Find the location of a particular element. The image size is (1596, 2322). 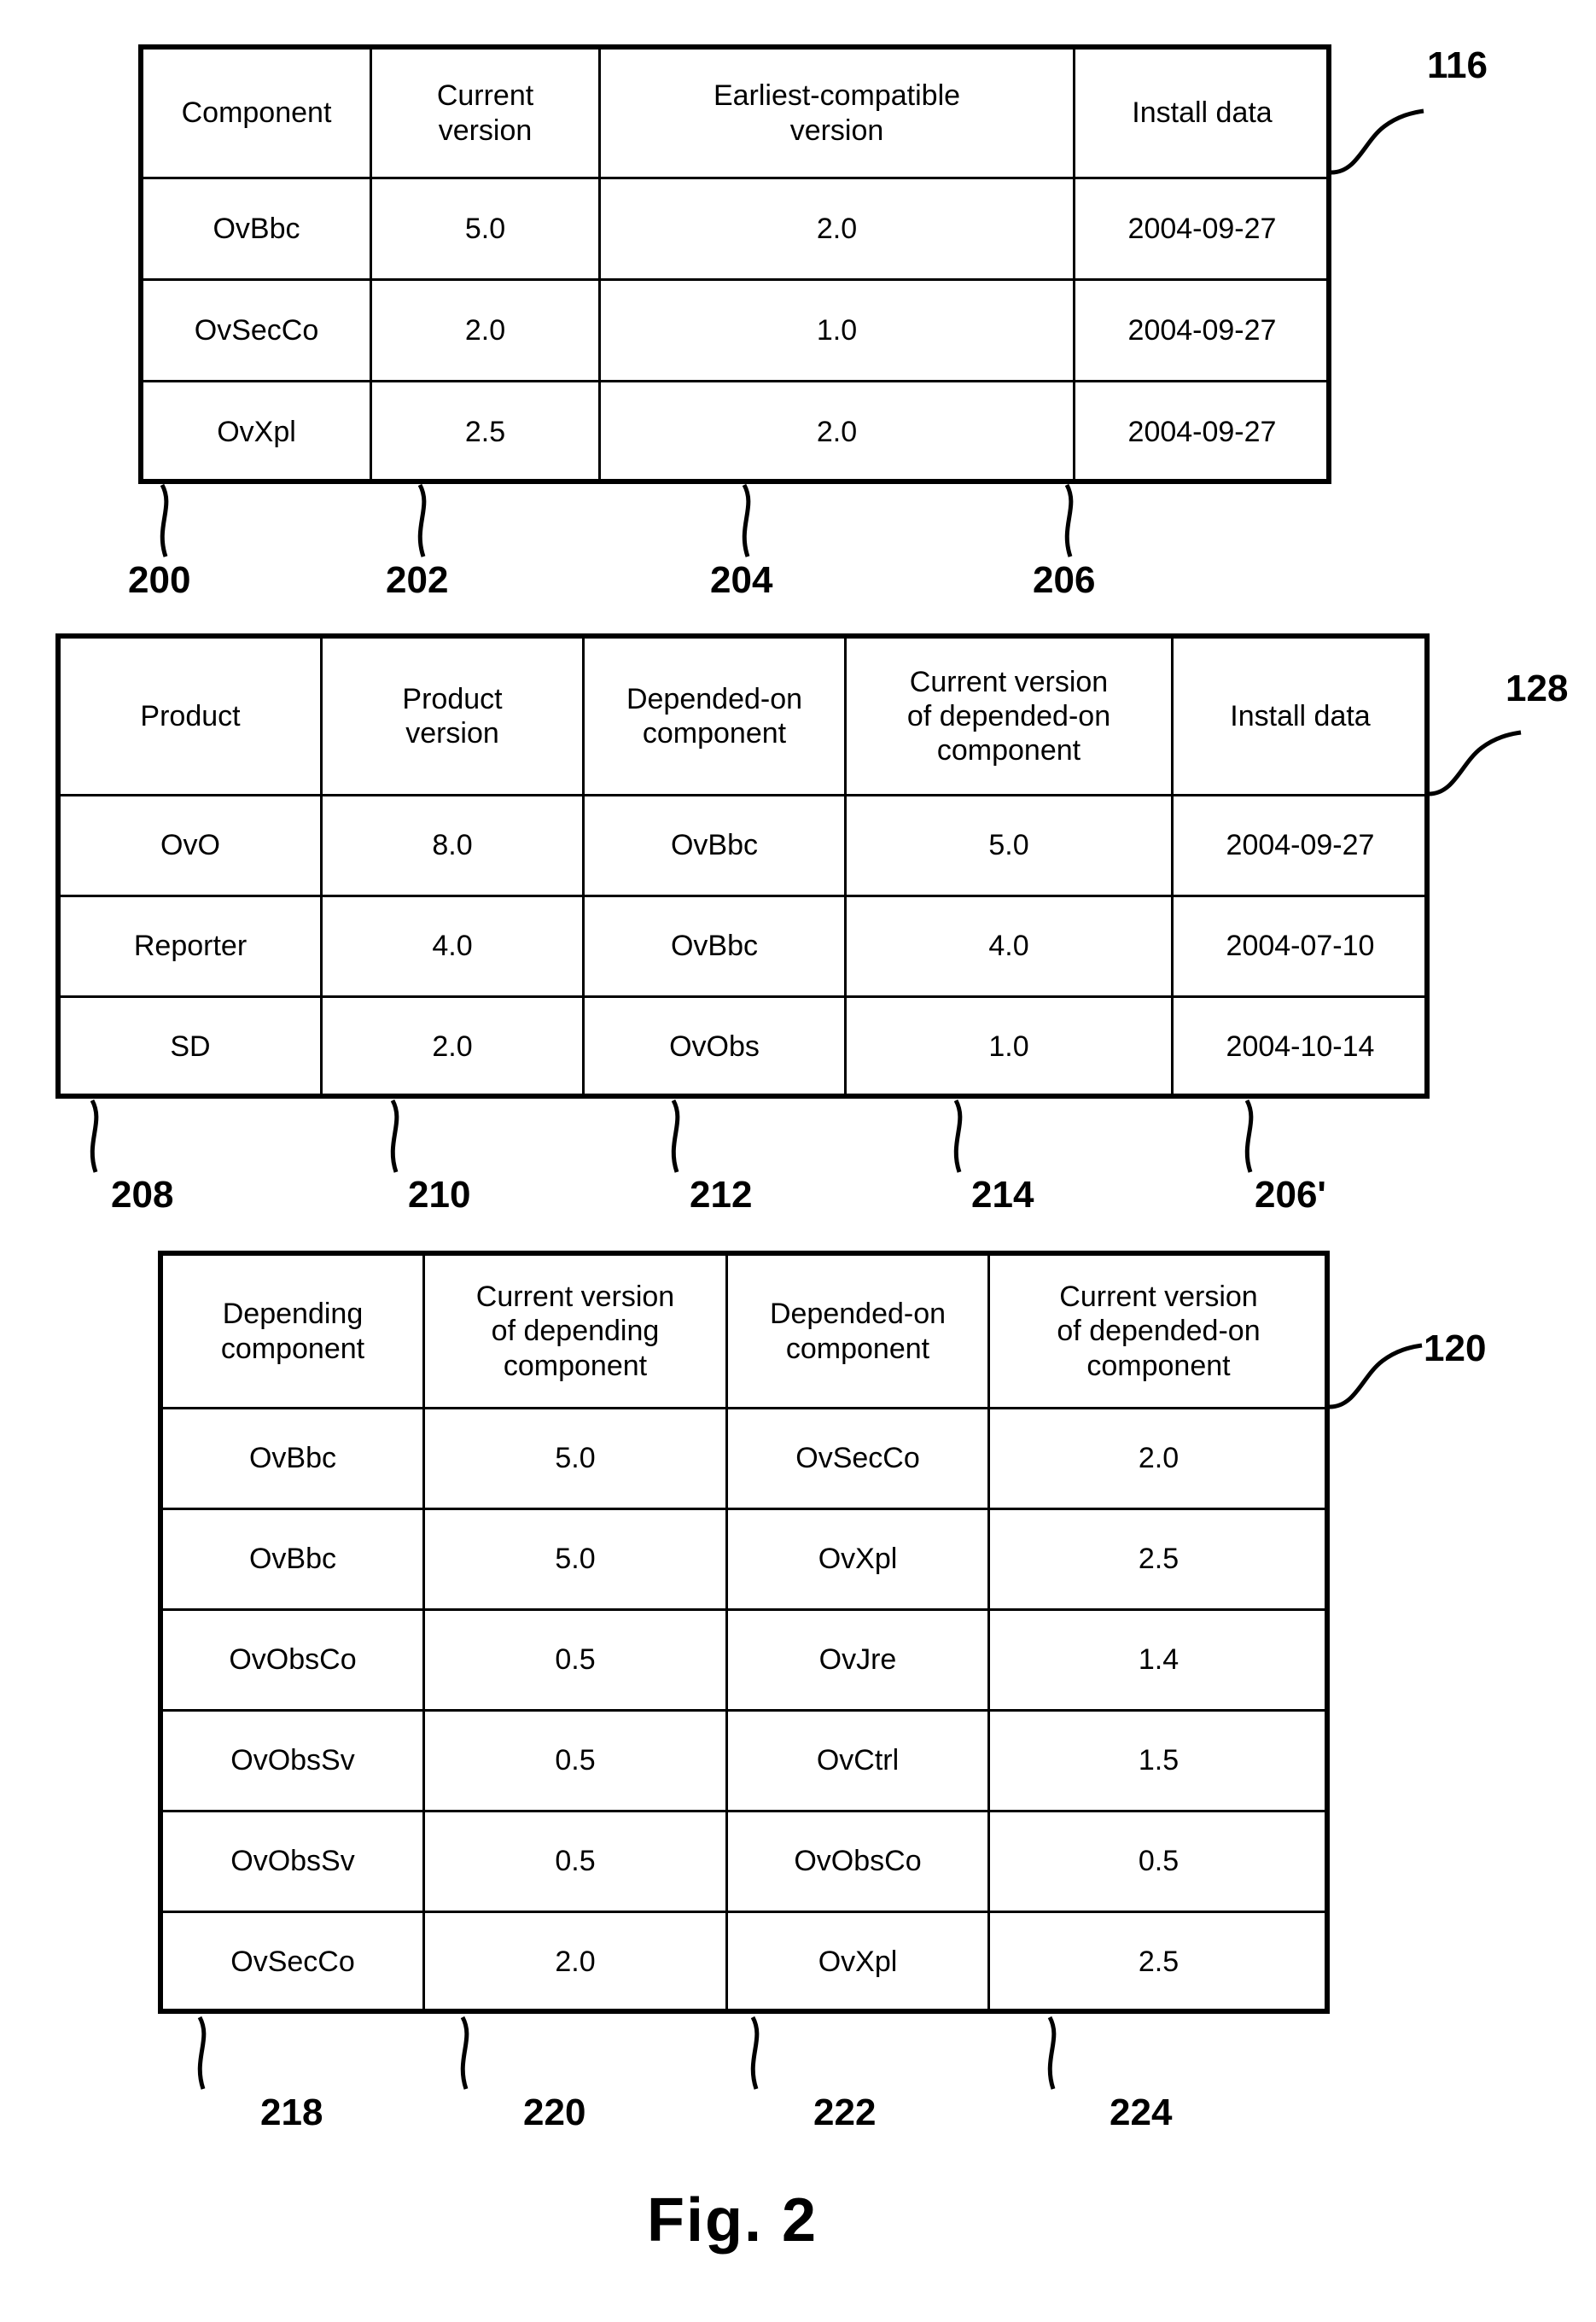

ref-label-200: 200 is located at coordinates (159, 580).